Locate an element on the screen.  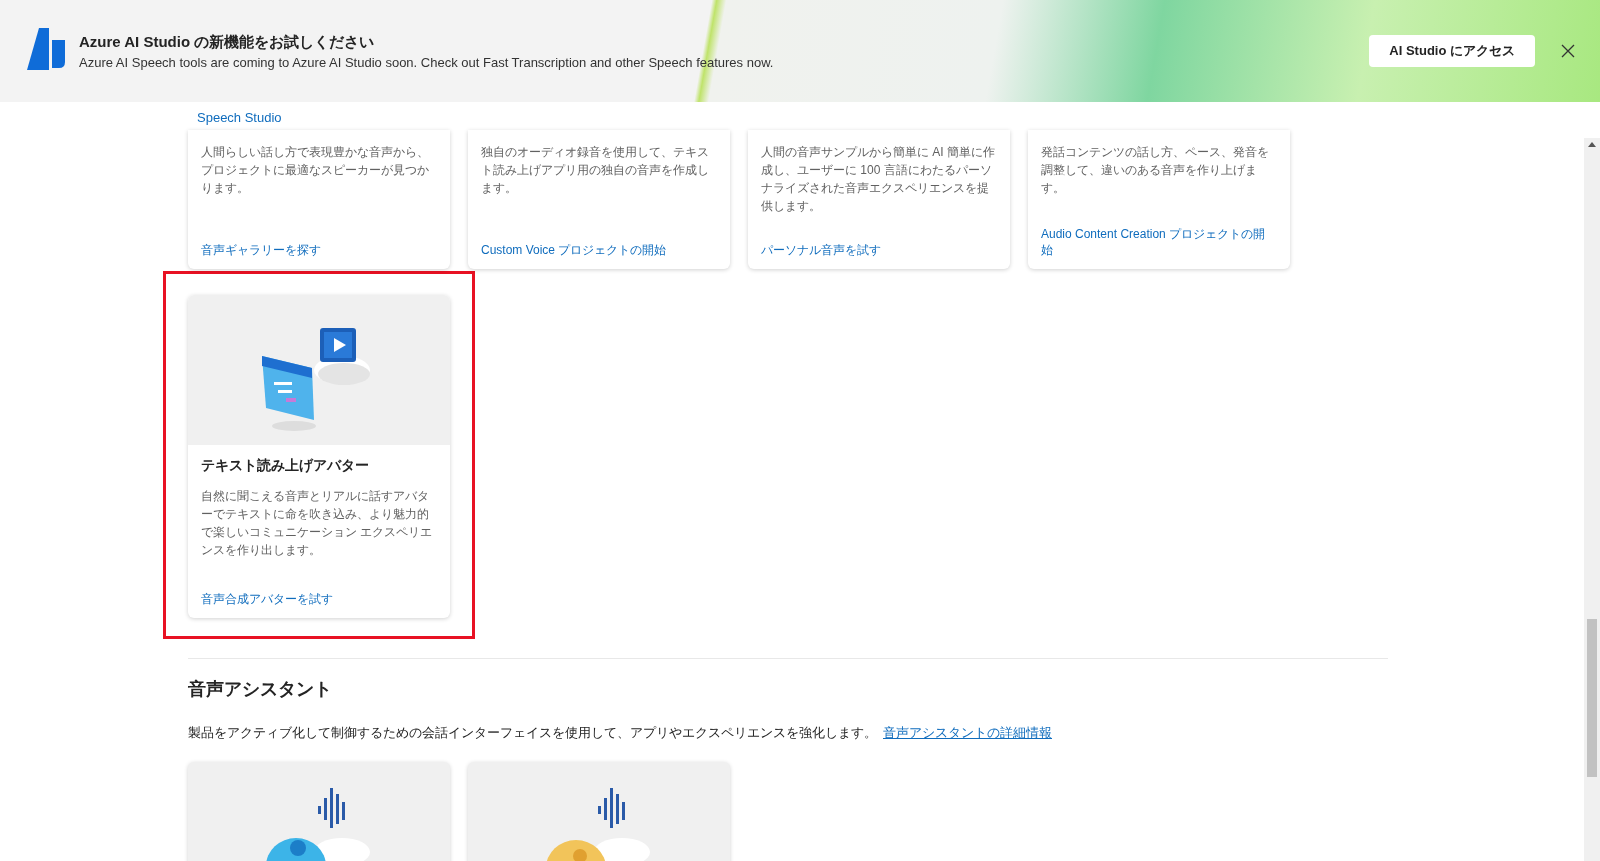
section-heading: 音声アシスタント is located at coordinates (260, 689).